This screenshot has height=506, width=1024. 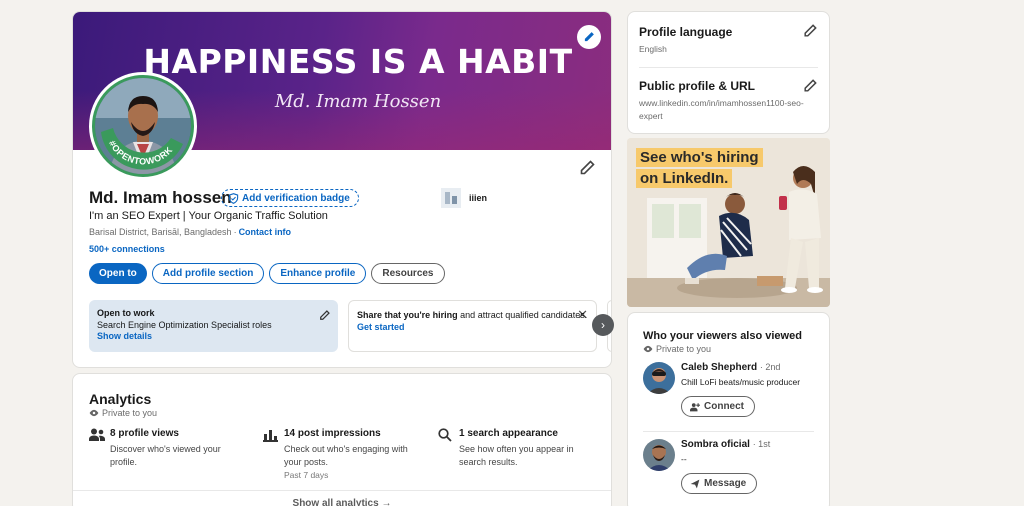 I want to click on location: Barisal District, Barisāl, Bangladesh, so click(x=160, y=232).